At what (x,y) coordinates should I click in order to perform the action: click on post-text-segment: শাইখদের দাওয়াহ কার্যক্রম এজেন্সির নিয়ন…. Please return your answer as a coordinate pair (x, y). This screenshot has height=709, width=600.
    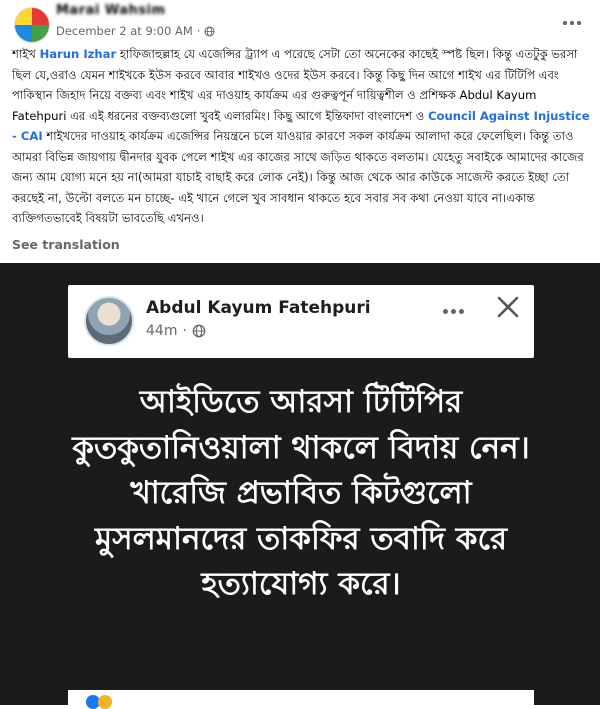
    Looking at the image, I should click on (298, 177).